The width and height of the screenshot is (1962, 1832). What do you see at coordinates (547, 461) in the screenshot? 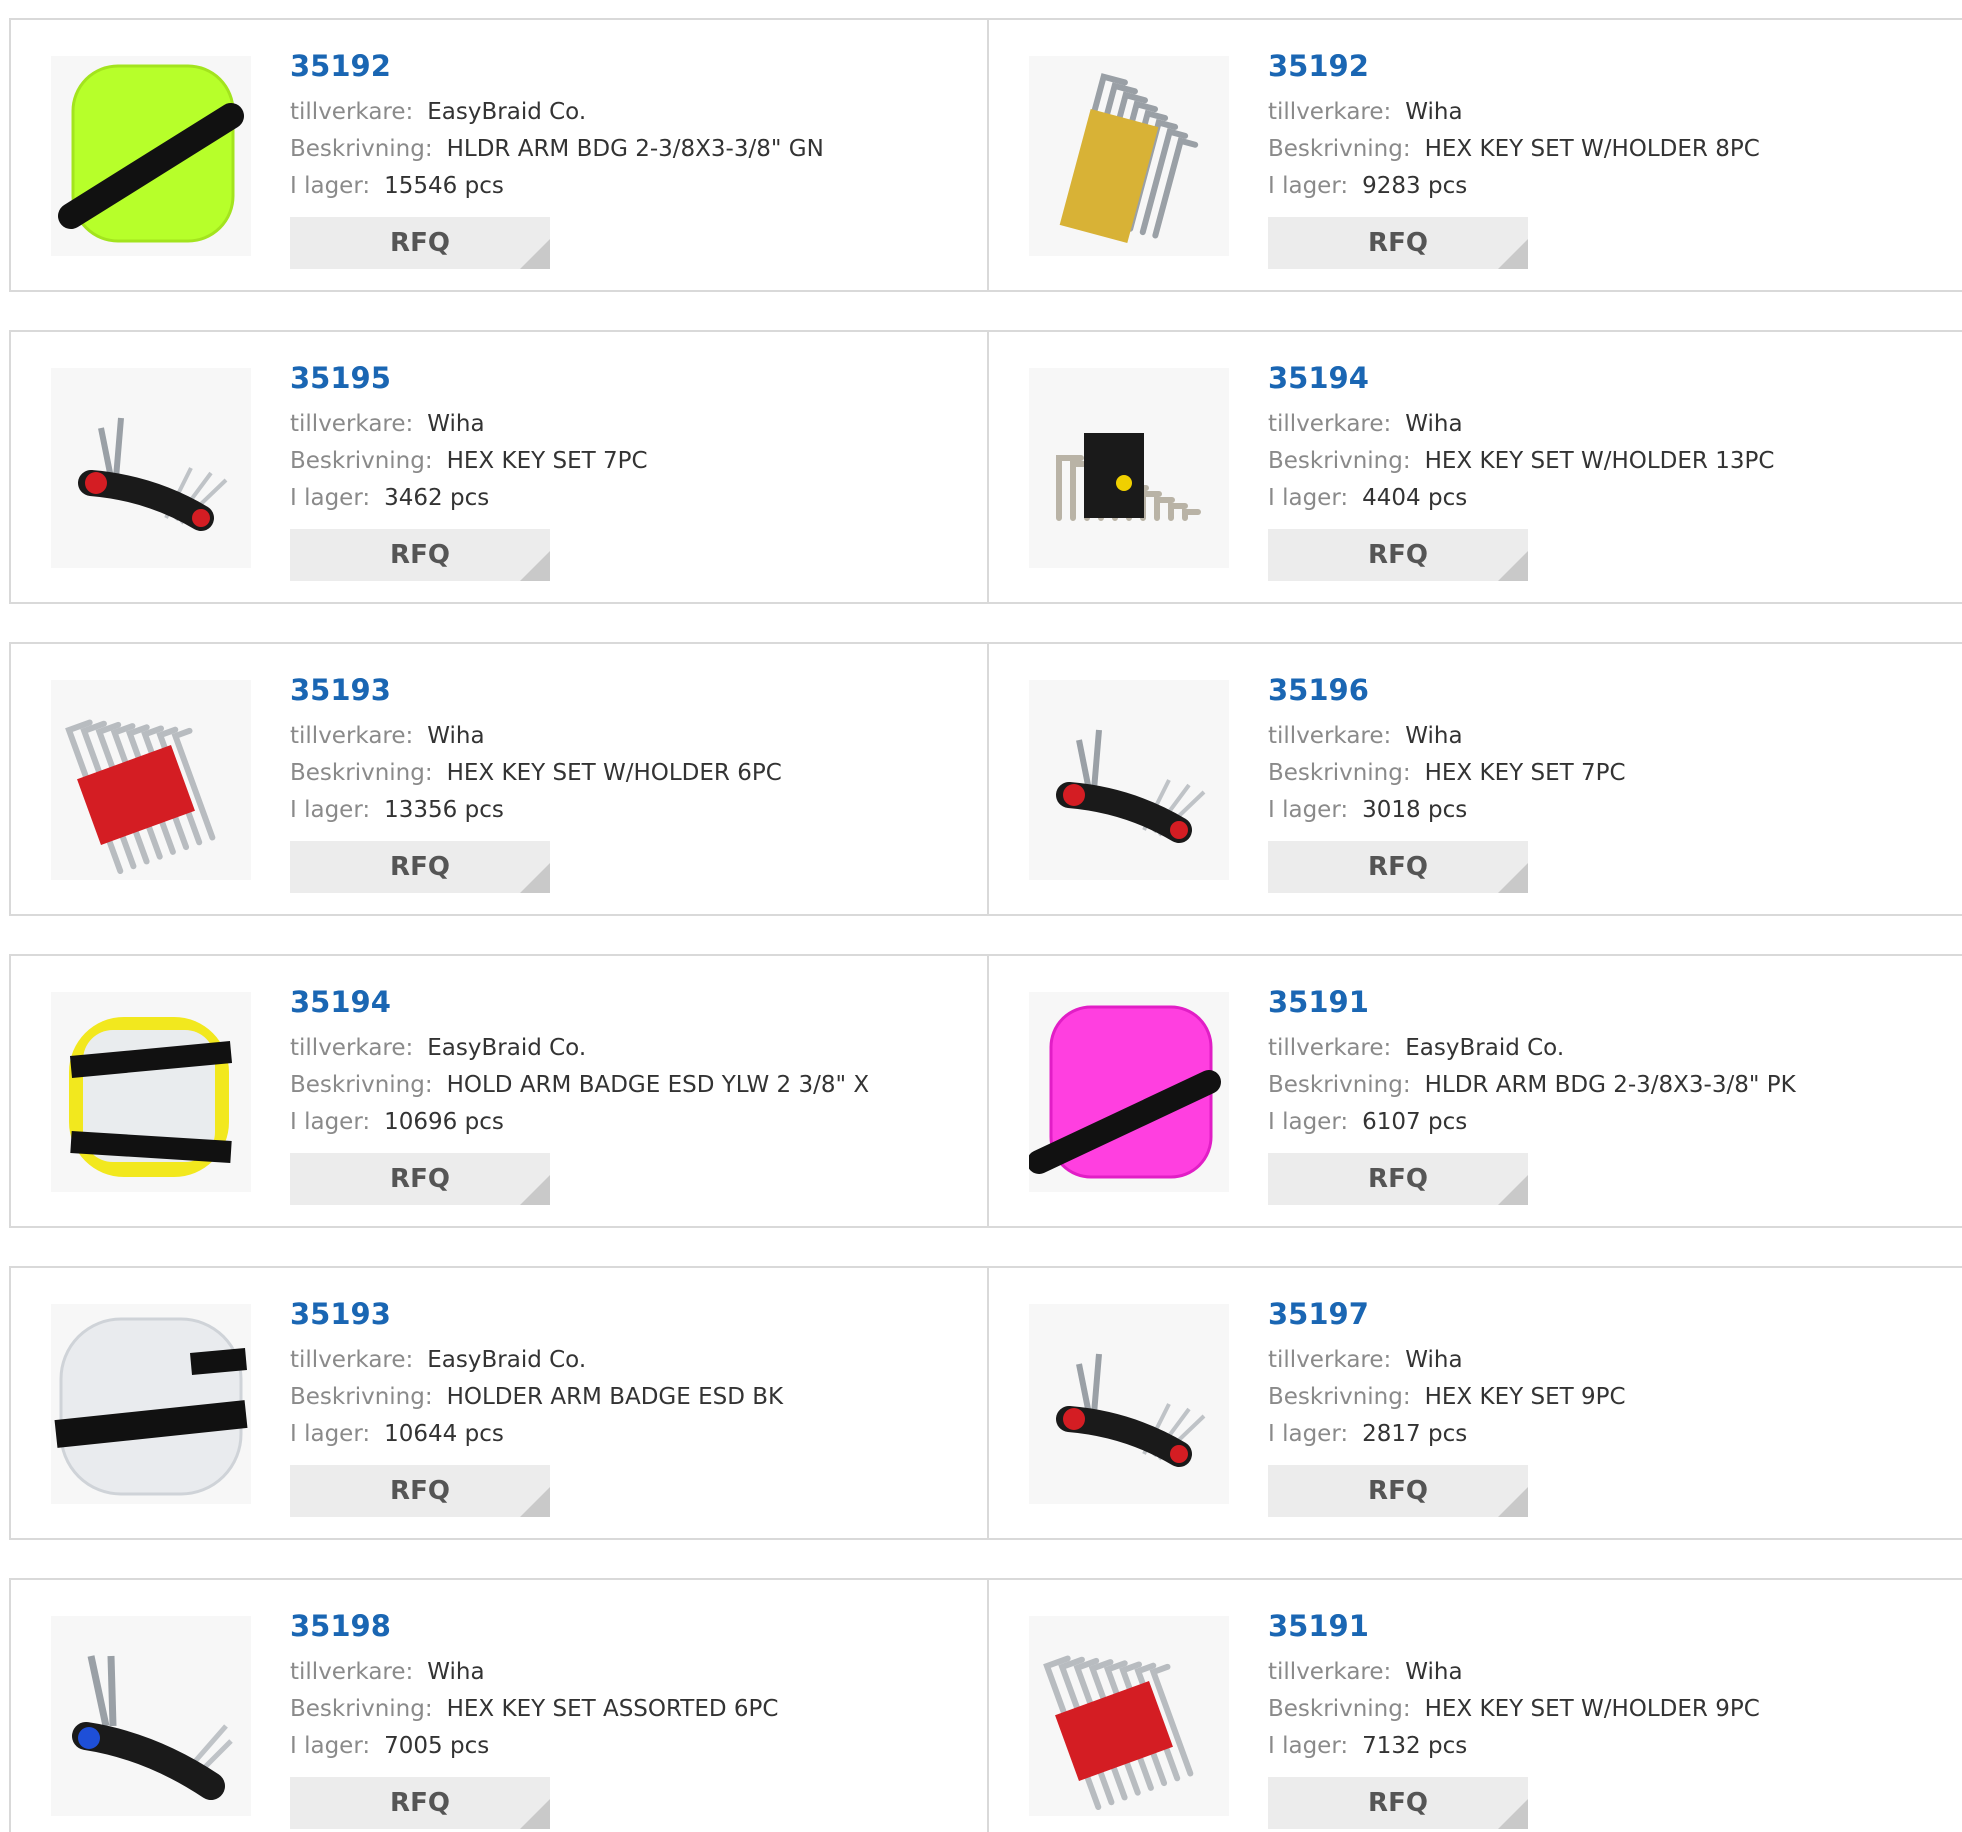
I see `description-value: HEX KEY SET 7PC` at bounding box center [547, 461].